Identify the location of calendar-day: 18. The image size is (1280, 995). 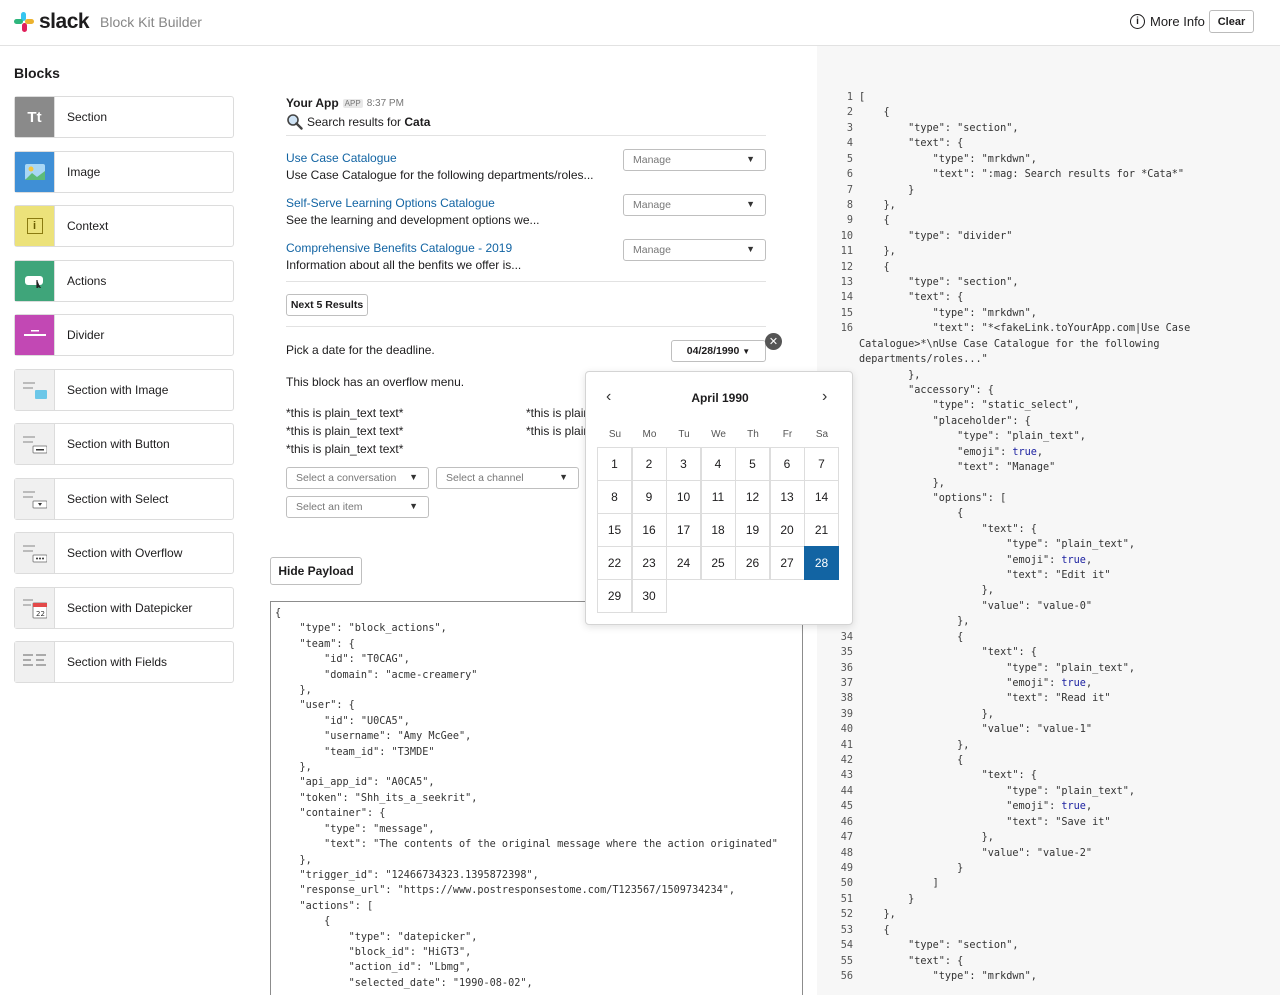
(718, 530).